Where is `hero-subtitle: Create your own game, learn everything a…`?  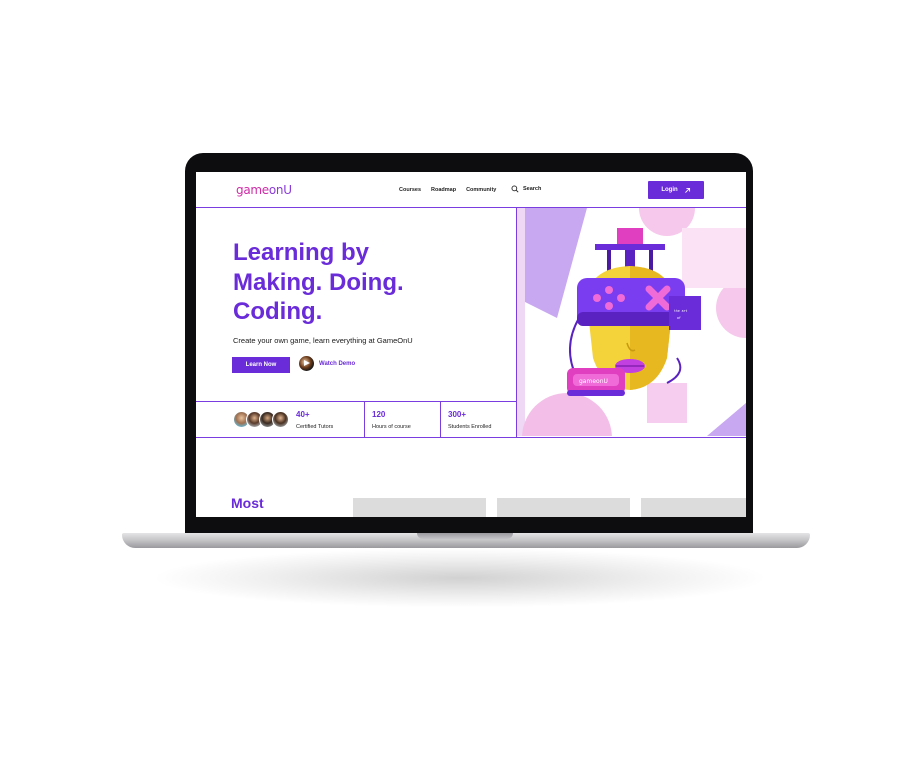 hero-subtitle: Create your own game, learn everything a… is located at coordinates (323, 340).